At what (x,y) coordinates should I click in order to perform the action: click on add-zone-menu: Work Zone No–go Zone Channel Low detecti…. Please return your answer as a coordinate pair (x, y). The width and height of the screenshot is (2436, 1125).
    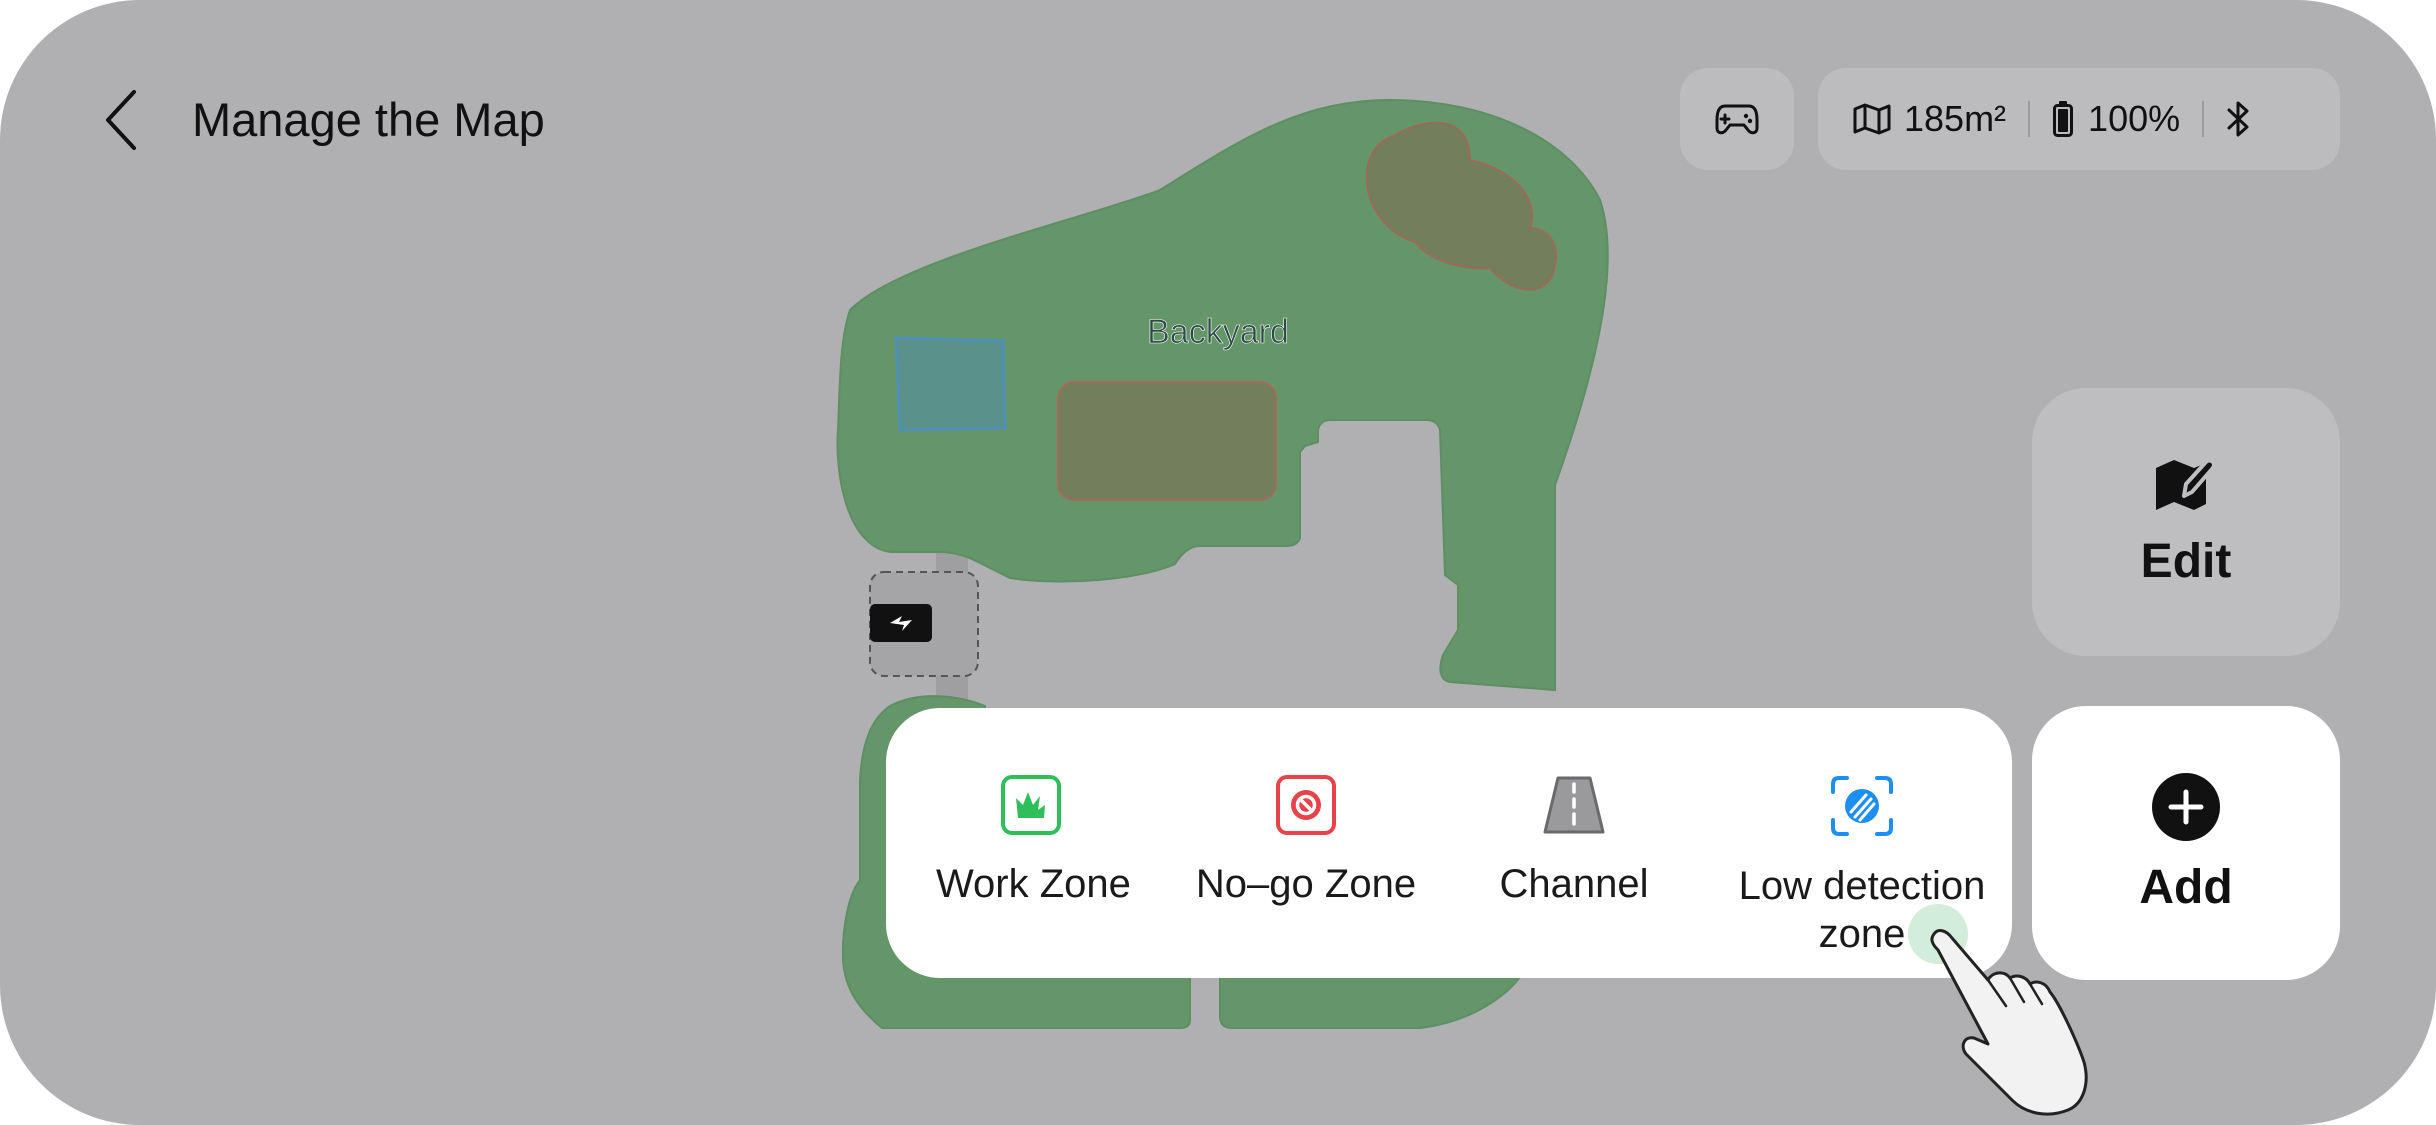
    Looking at the image, I should click on (1449, 843).